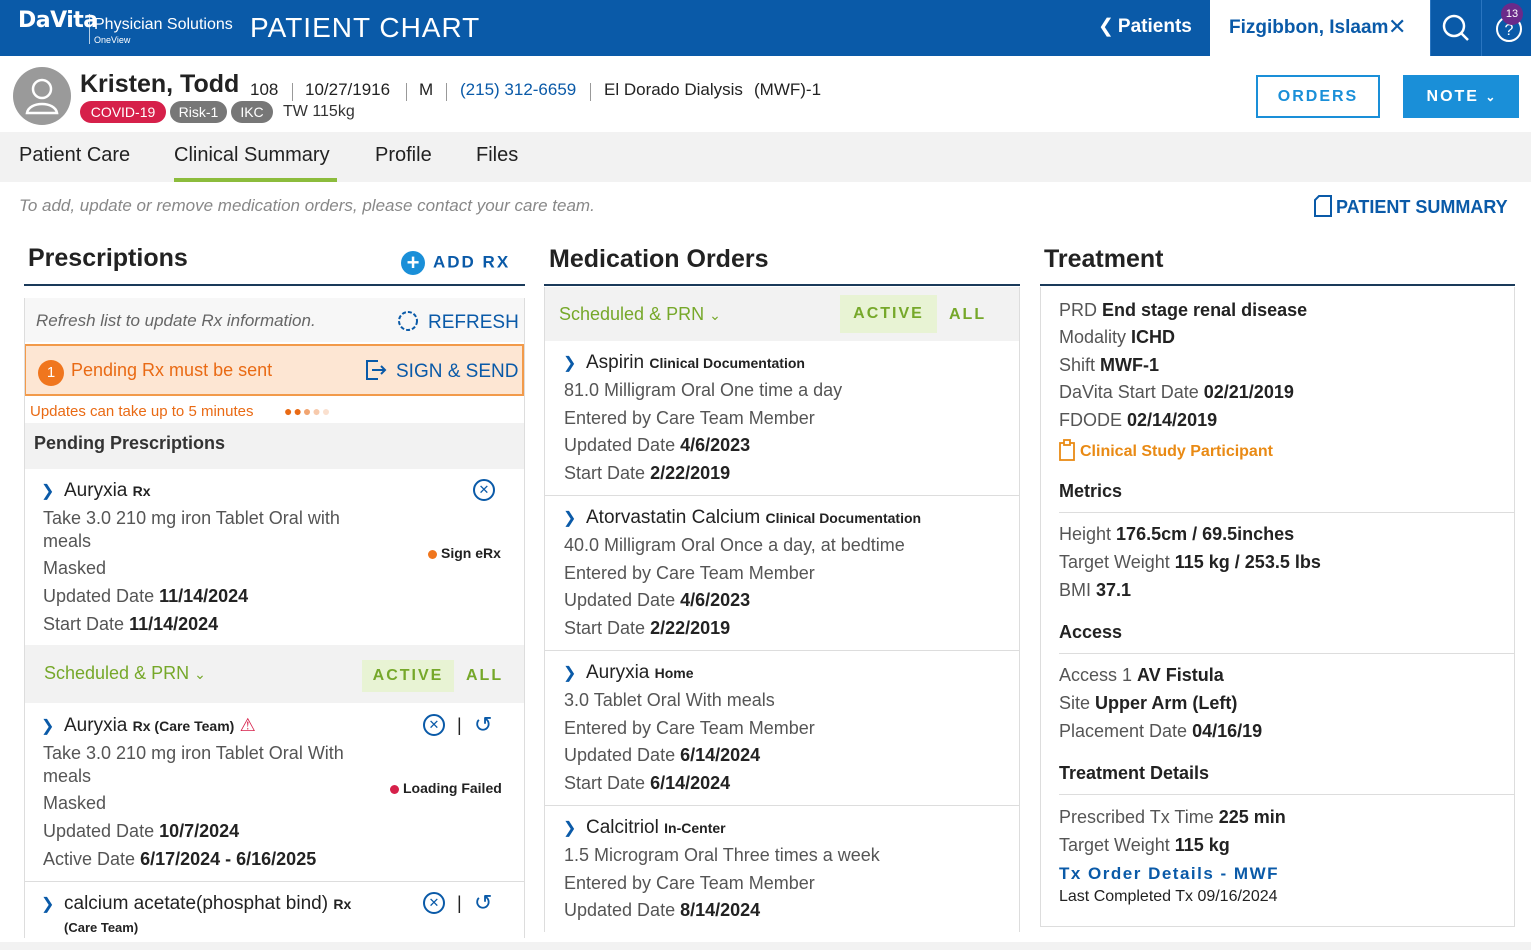 Image resolution: width=1531 pixels, height=950 pixels. Describe the element at coordinates (695, 363) in the screenshot. I see `med-order-title: Aspirin Clinical Documentation` at that location.